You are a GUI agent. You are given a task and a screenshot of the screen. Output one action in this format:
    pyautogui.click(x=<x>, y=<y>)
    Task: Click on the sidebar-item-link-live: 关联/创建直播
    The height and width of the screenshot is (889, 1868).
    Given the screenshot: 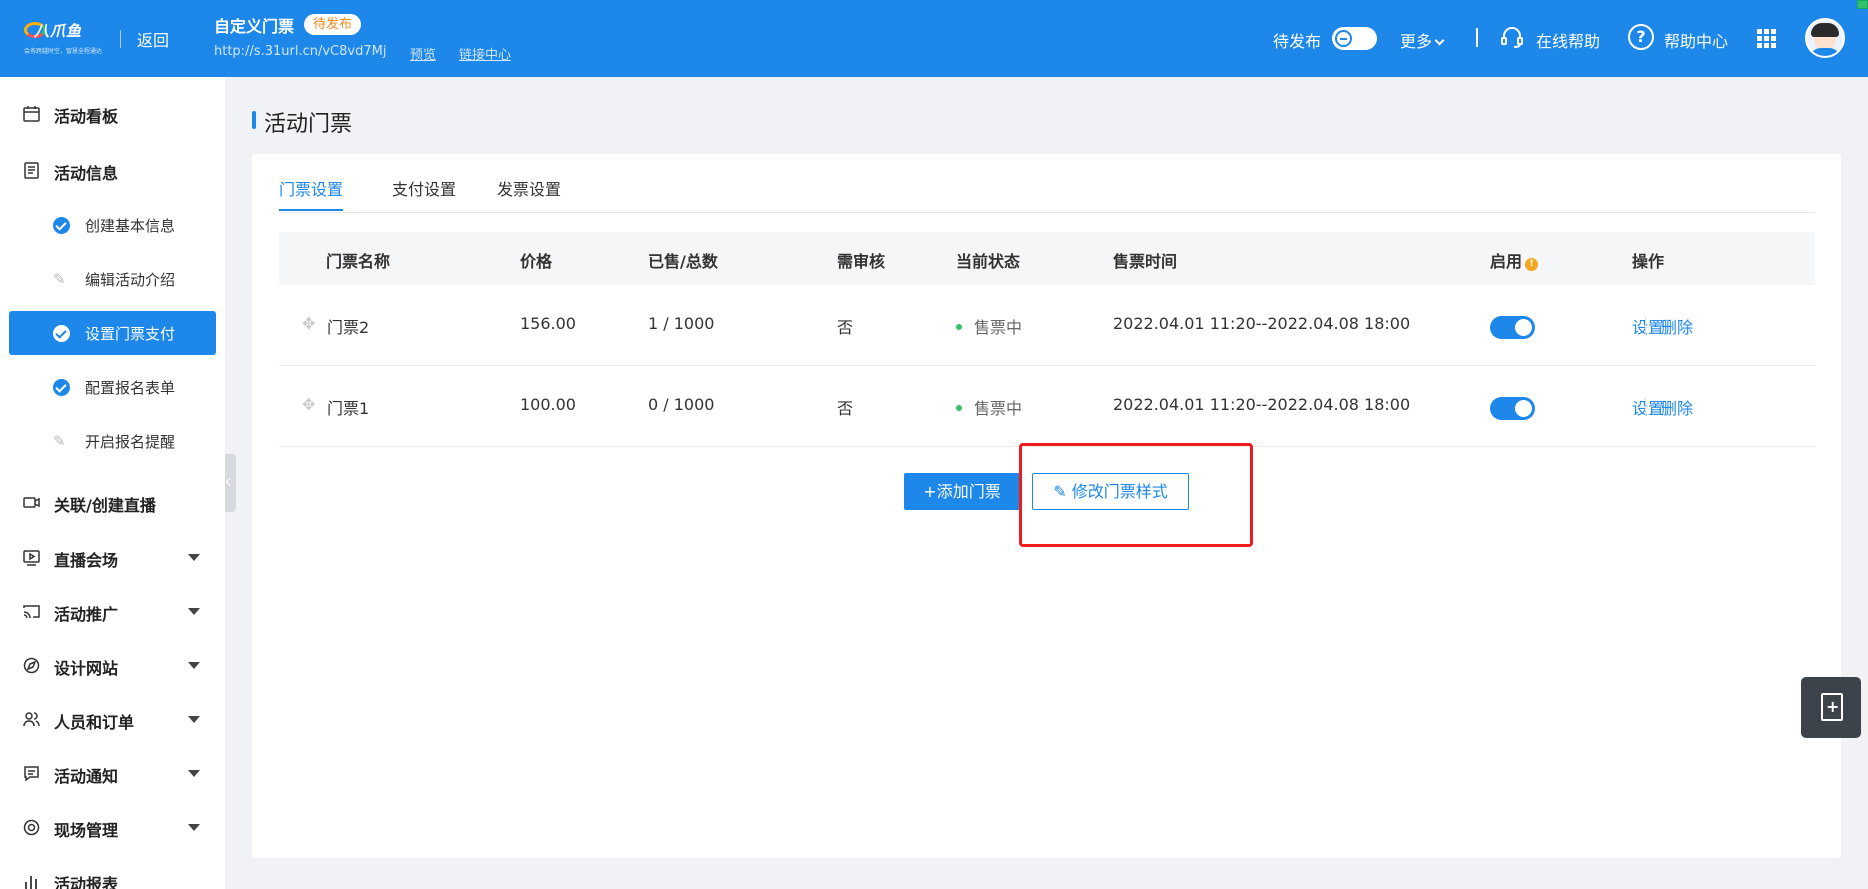 What is the action you would take?
    pyautogui.click(x=112, y=502)
    